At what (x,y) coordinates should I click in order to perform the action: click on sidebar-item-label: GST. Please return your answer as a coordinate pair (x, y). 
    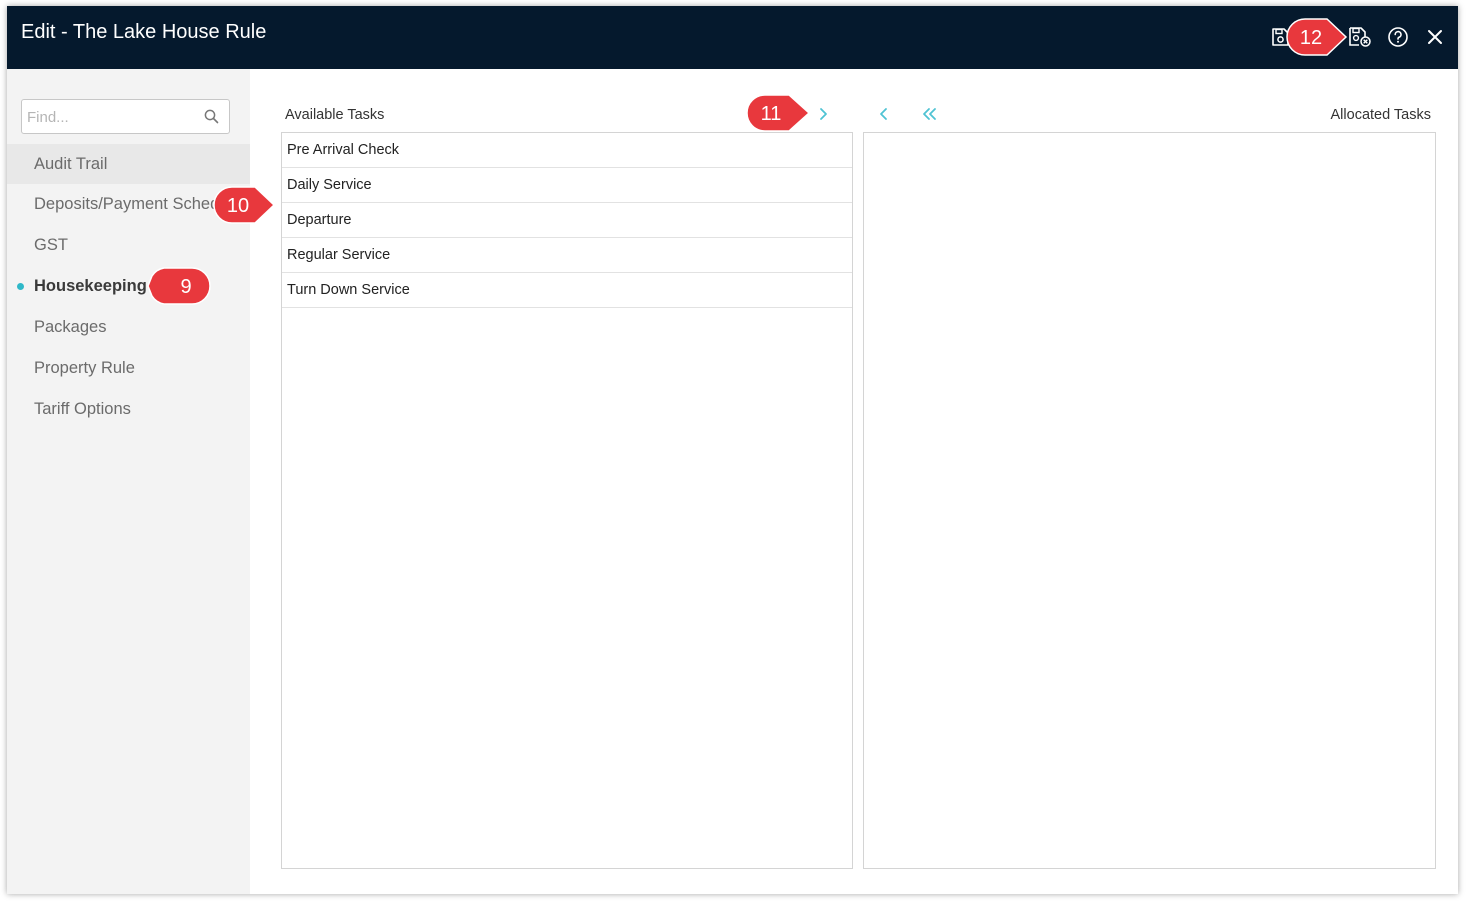
    Looking at the image, I should click on (51, 245).